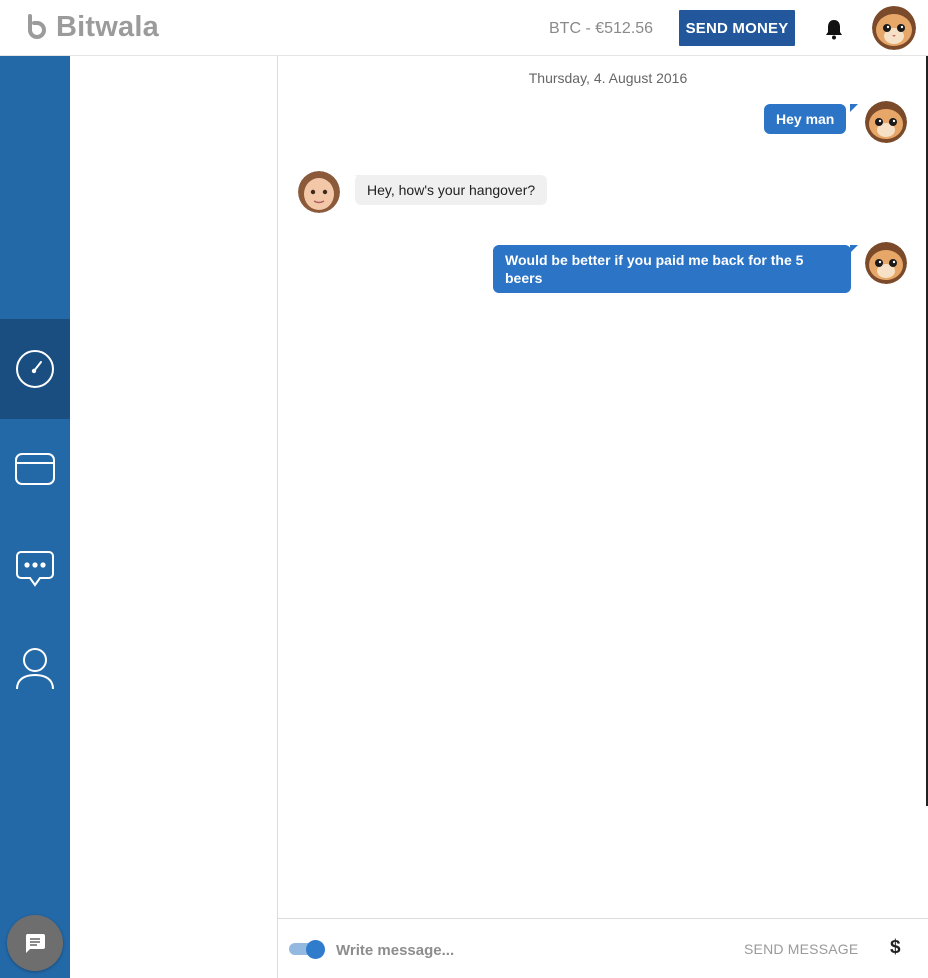  Describe the element at coordinates (315, 949) in the screenshot. I see `toggle-knob` at that location.